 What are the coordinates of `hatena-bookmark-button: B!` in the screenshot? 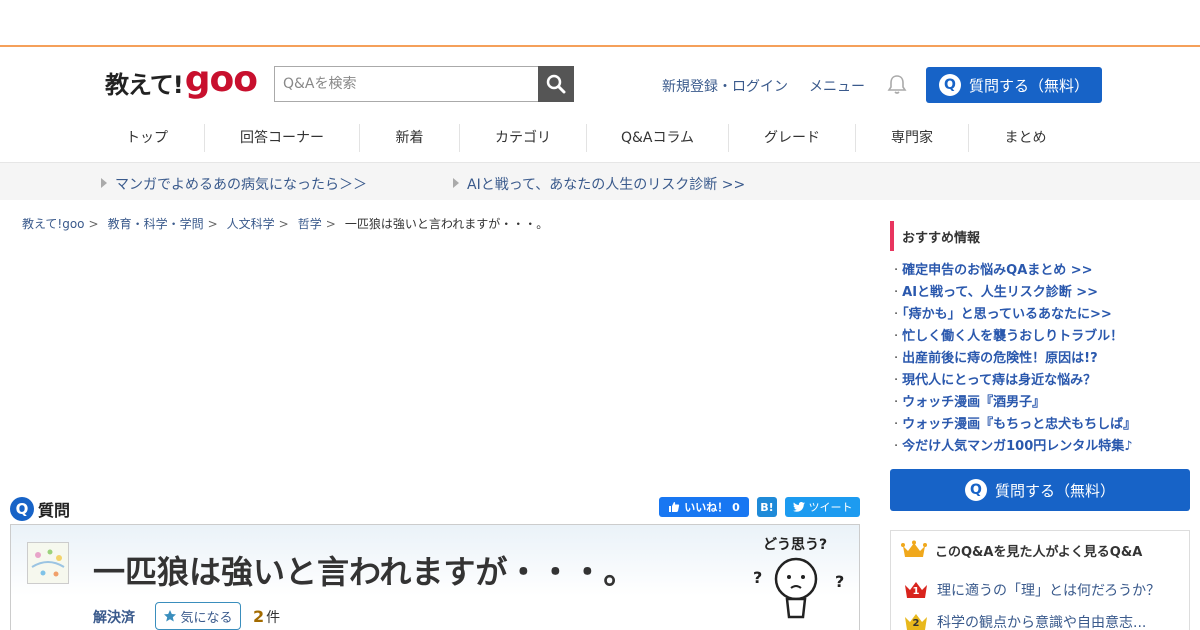 It's located at (767, 507).